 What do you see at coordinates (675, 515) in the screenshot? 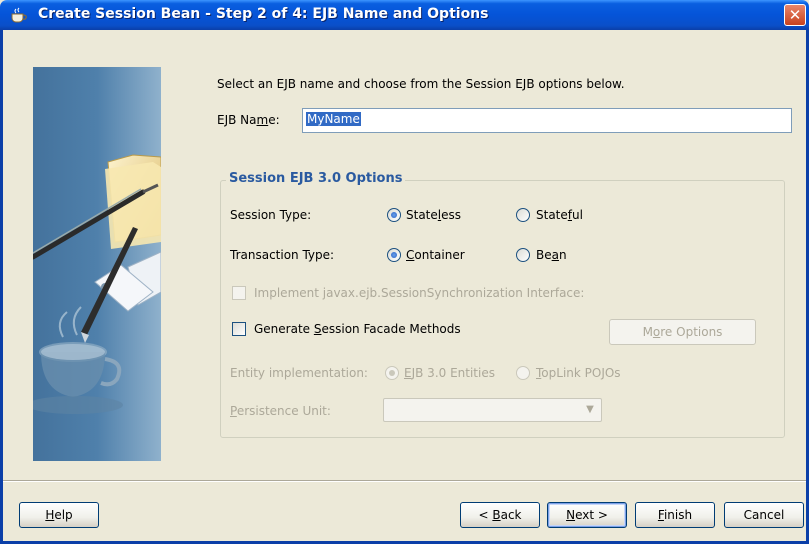
I see `finish-button: Finish` at bounding box center [675, 515].